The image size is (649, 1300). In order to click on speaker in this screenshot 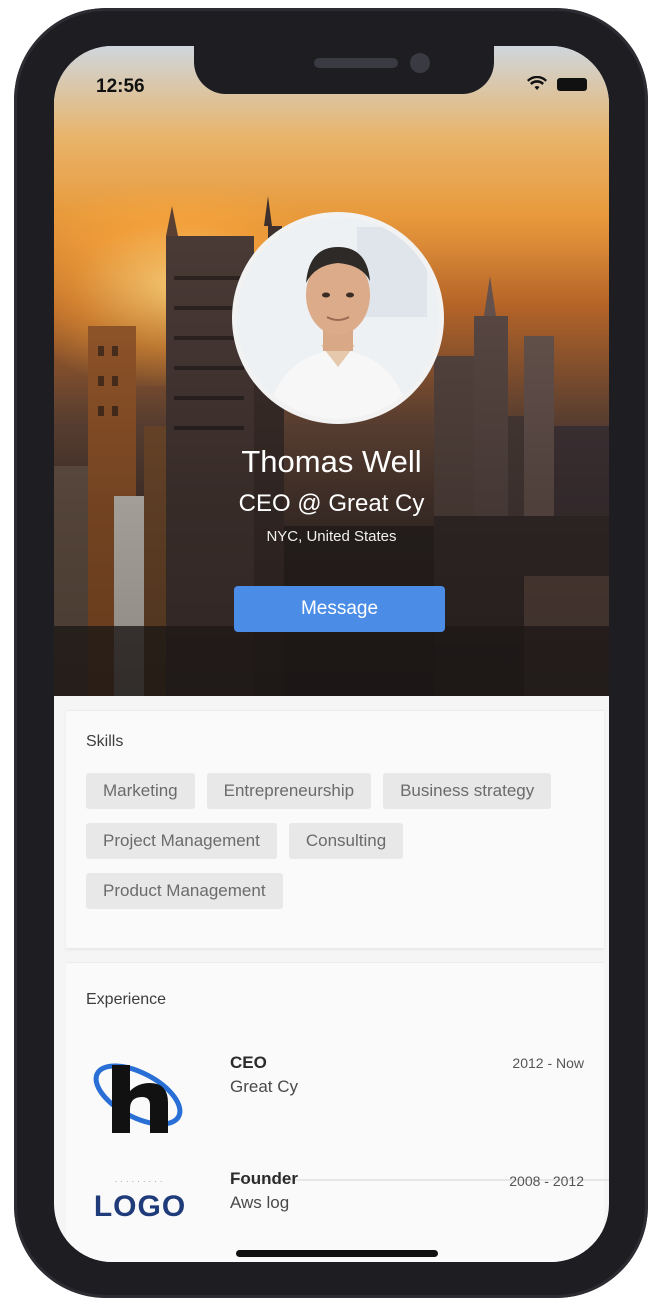, I will do `click(356, 63)`.